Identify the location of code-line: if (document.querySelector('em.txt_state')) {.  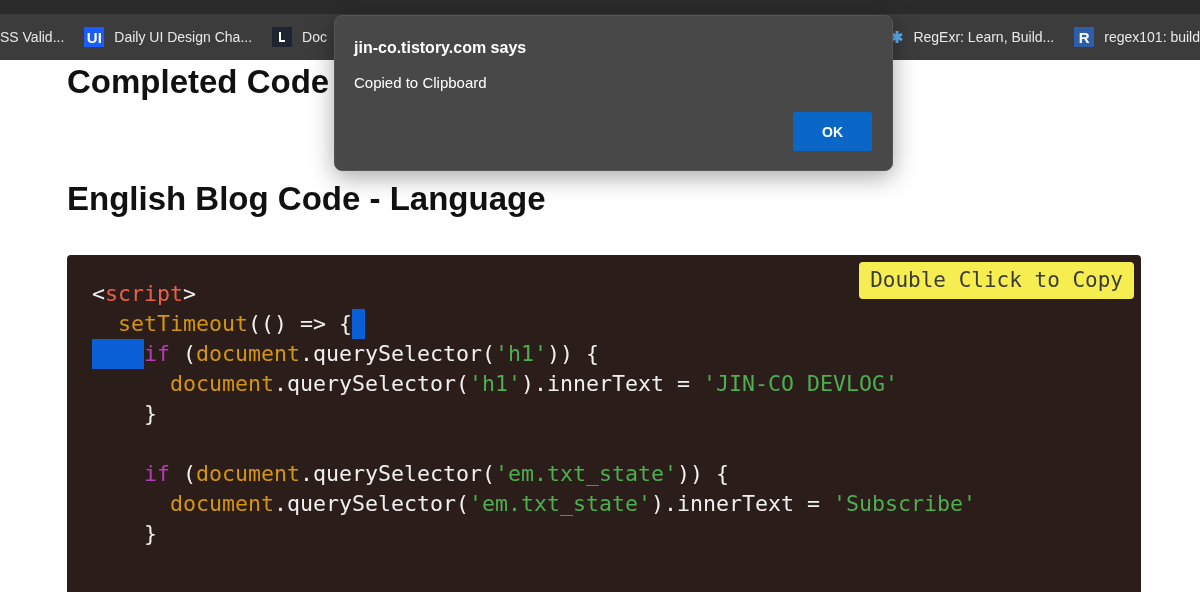
(436, 474).